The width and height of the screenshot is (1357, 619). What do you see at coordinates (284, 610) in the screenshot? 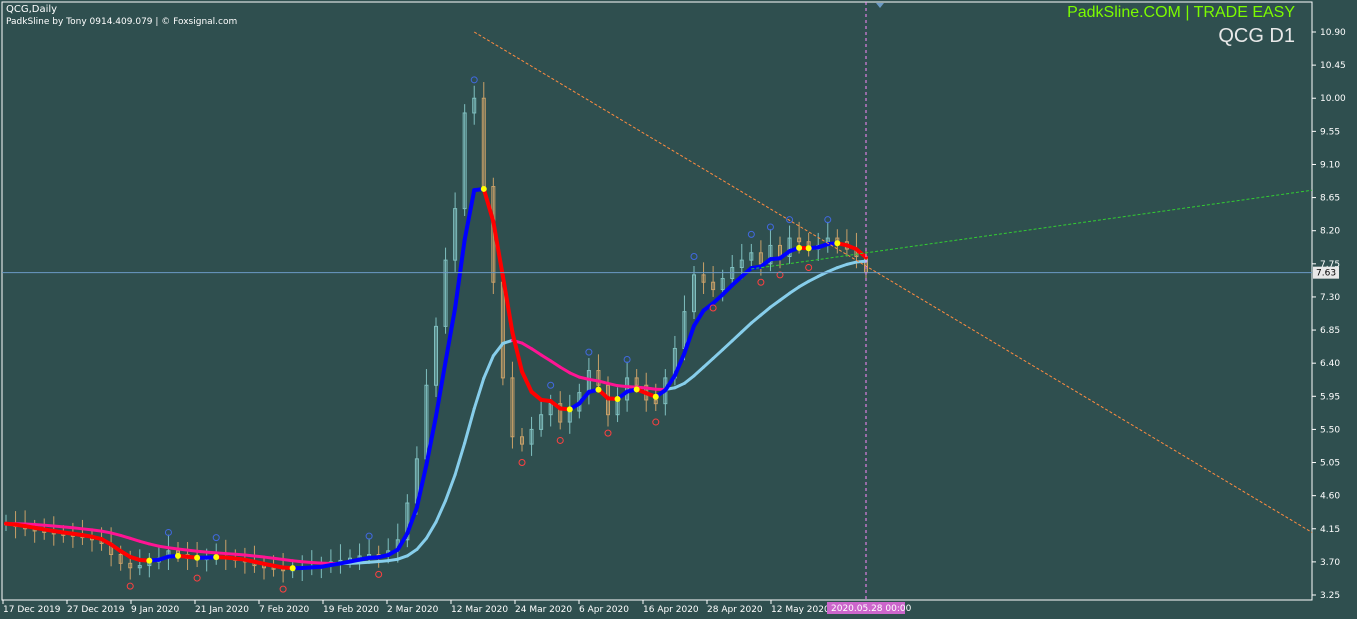
I see `x-tick-label: 7 Feb 2020` at bounding box center [284, 610].